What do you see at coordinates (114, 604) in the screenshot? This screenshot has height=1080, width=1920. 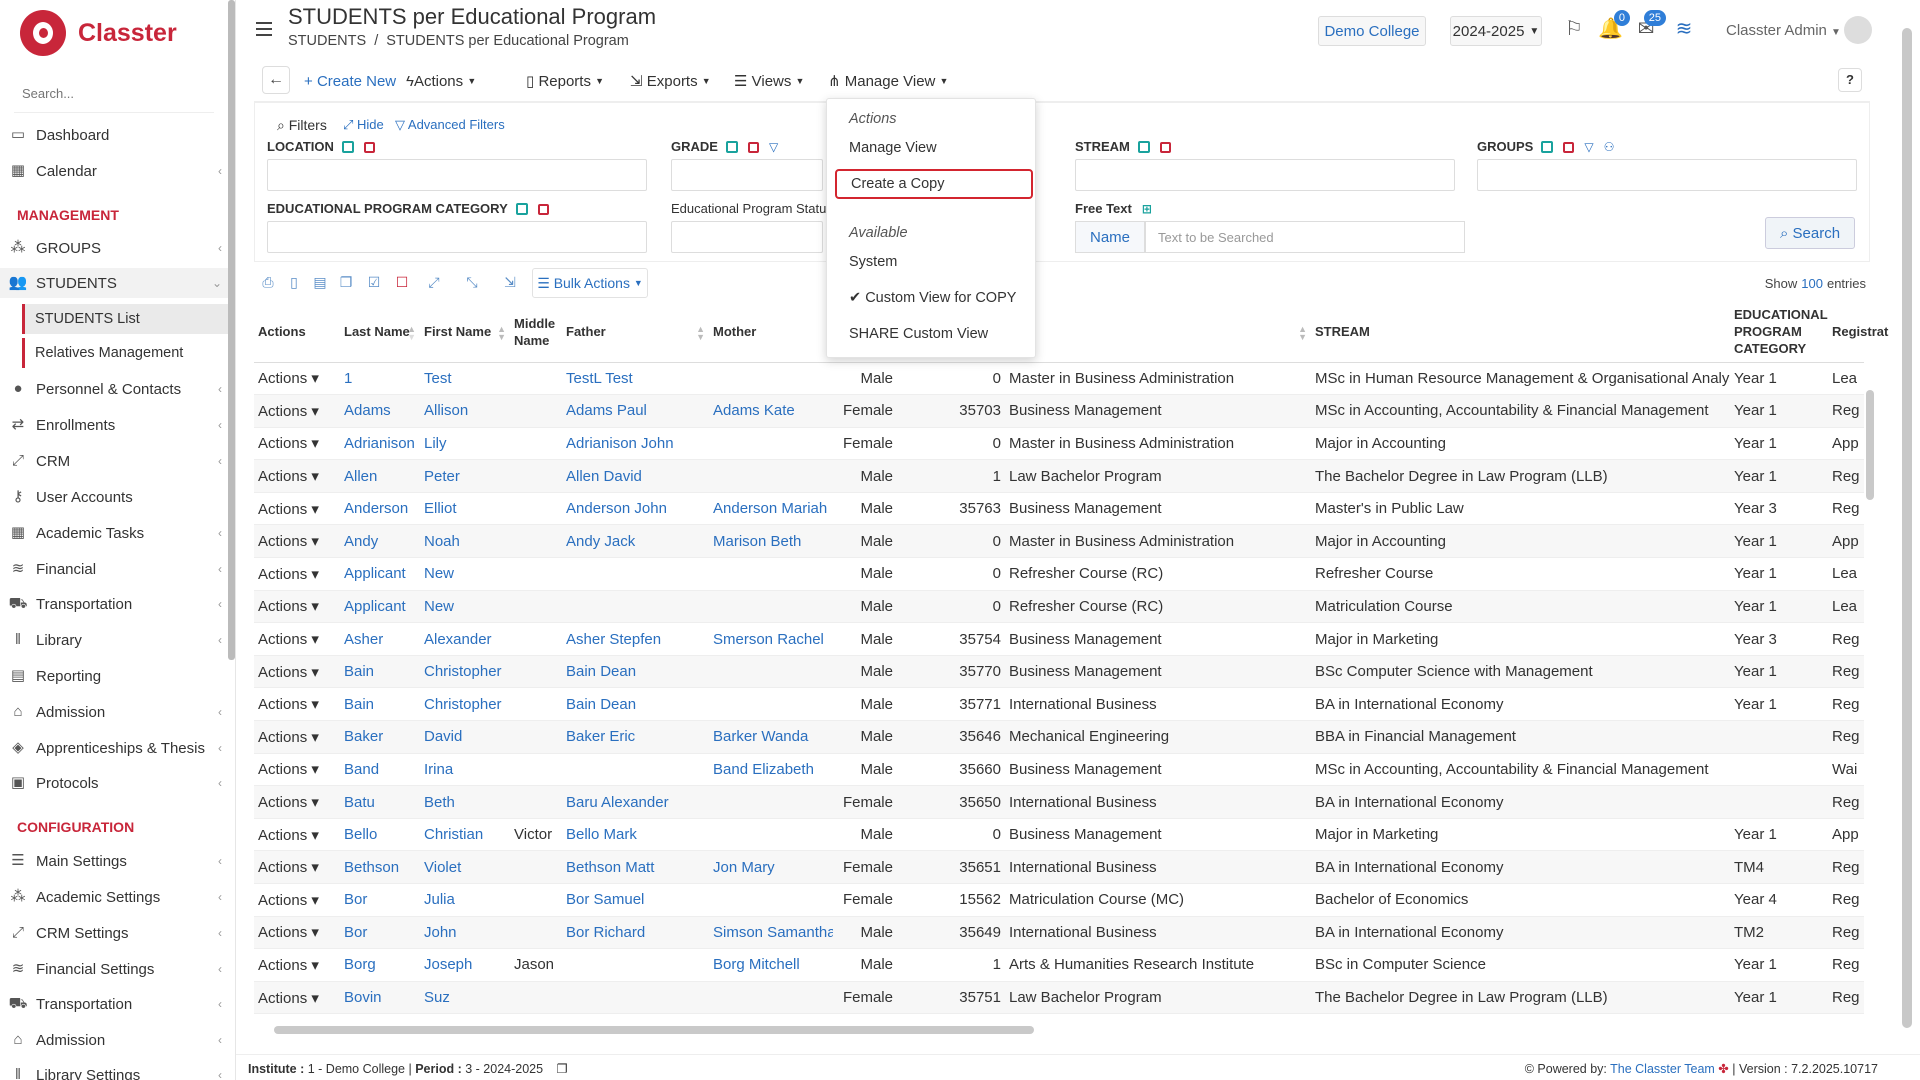 I see `sidebar-item-transportation: ⛟ Transportation ‹` at bounding box center [114, 604].